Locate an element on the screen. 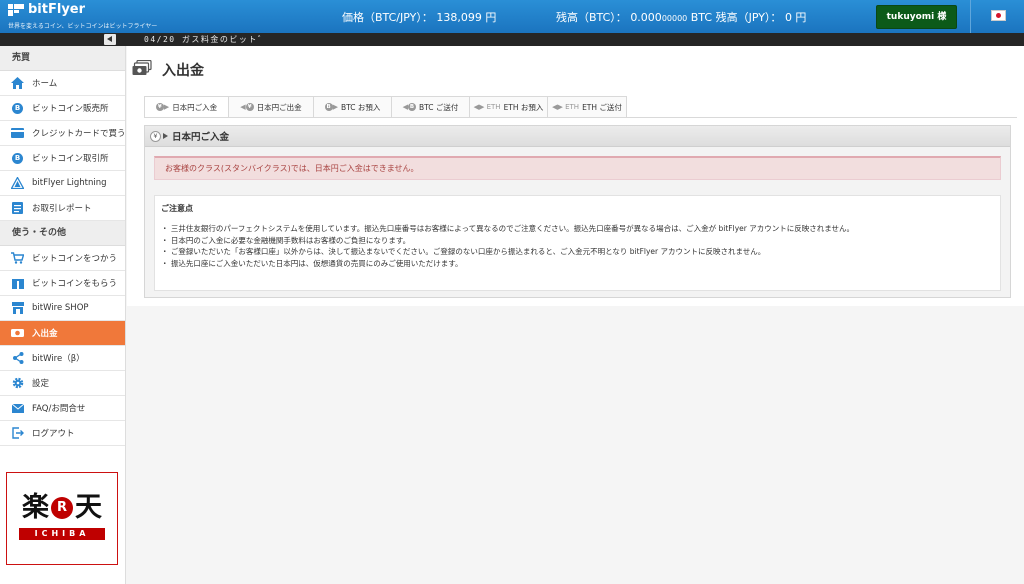 This screenshot has height=584, width=1024. notes-title: ご注意点 is located at coordinates (177, 208).